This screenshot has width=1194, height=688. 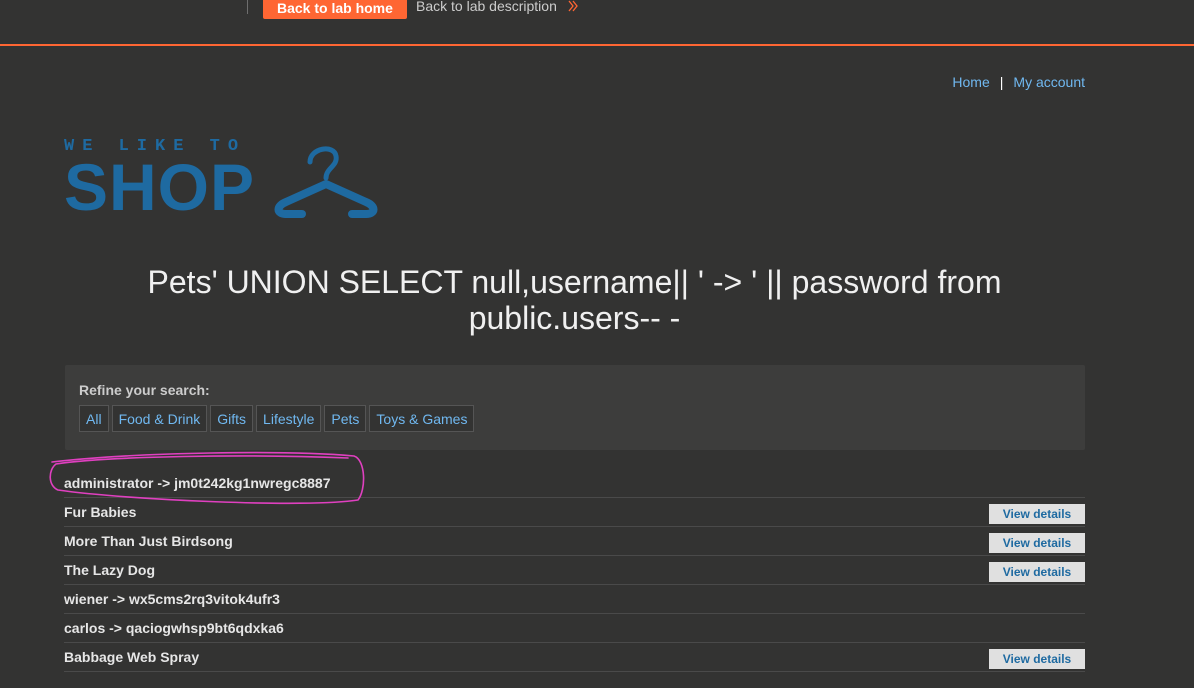 I want to click on table-row: wiener -> wx5cms2rq3vitok4ufr3, so click(x=574, y=599).